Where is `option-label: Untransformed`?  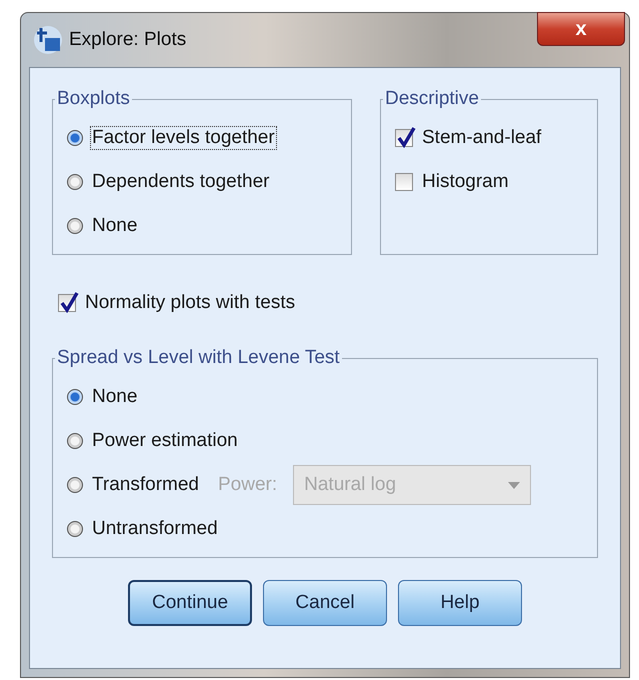 option-label: Untransformed is located at coordinates (155, 529).